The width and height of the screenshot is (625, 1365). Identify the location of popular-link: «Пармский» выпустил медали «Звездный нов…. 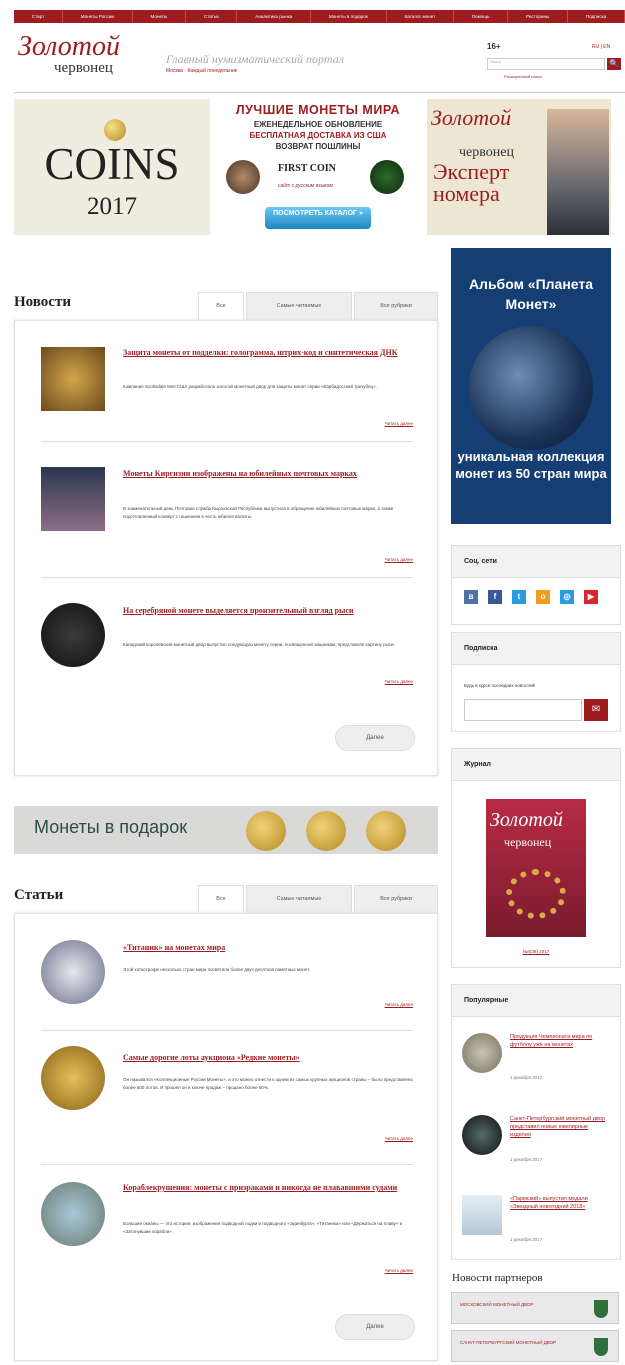
(560, 1203).